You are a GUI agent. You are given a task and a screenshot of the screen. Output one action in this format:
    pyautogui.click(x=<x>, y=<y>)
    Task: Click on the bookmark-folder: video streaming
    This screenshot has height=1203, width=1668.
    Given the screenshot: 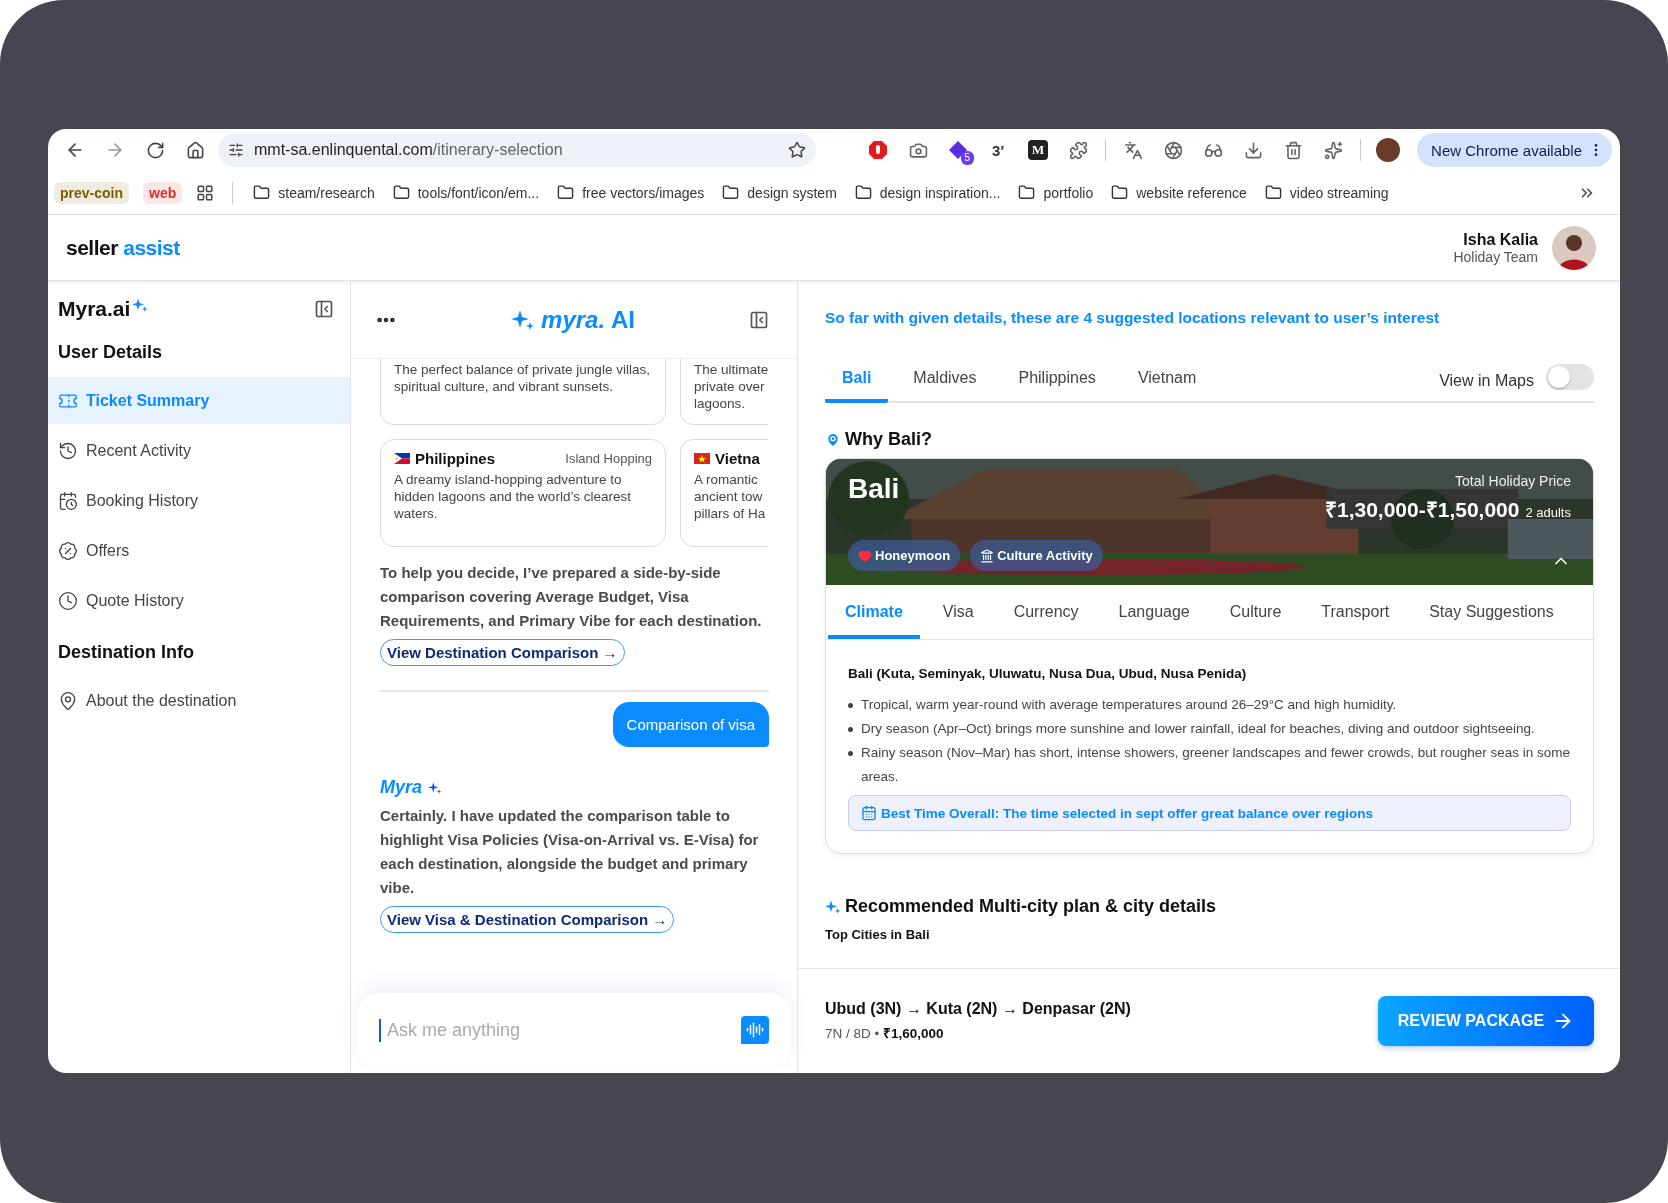 What is the action you would take?
    pyautogui.click(x=1326, y=192)
    